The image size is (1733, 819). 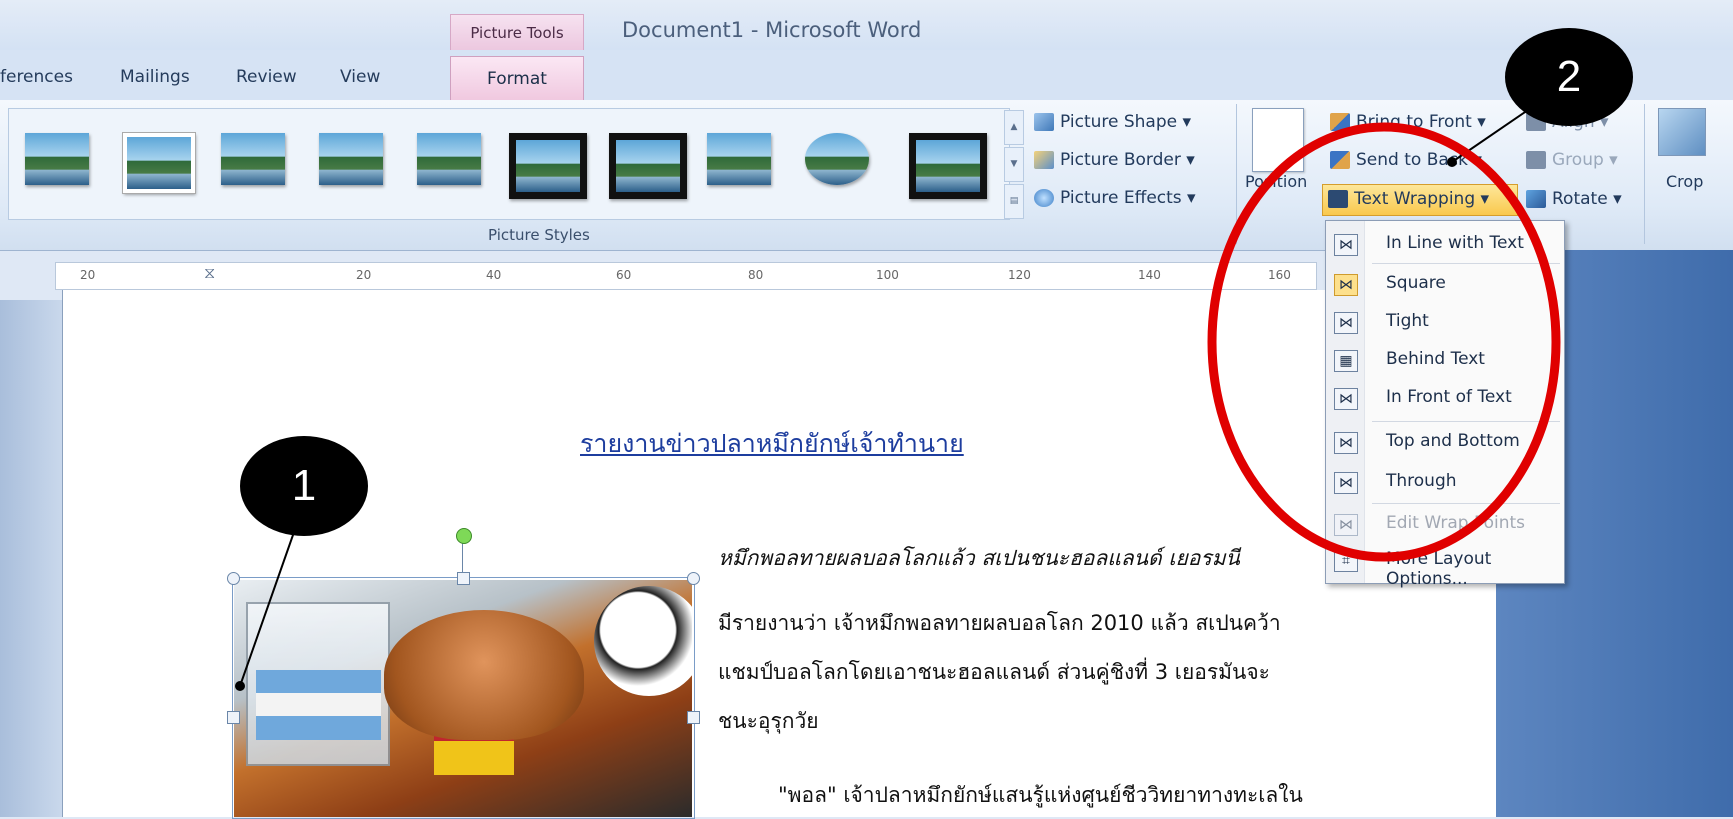 What do you see at coordinates (304, 486) in the screenshot?
I see `callout-1: 1` at bounding box center [304, 486].